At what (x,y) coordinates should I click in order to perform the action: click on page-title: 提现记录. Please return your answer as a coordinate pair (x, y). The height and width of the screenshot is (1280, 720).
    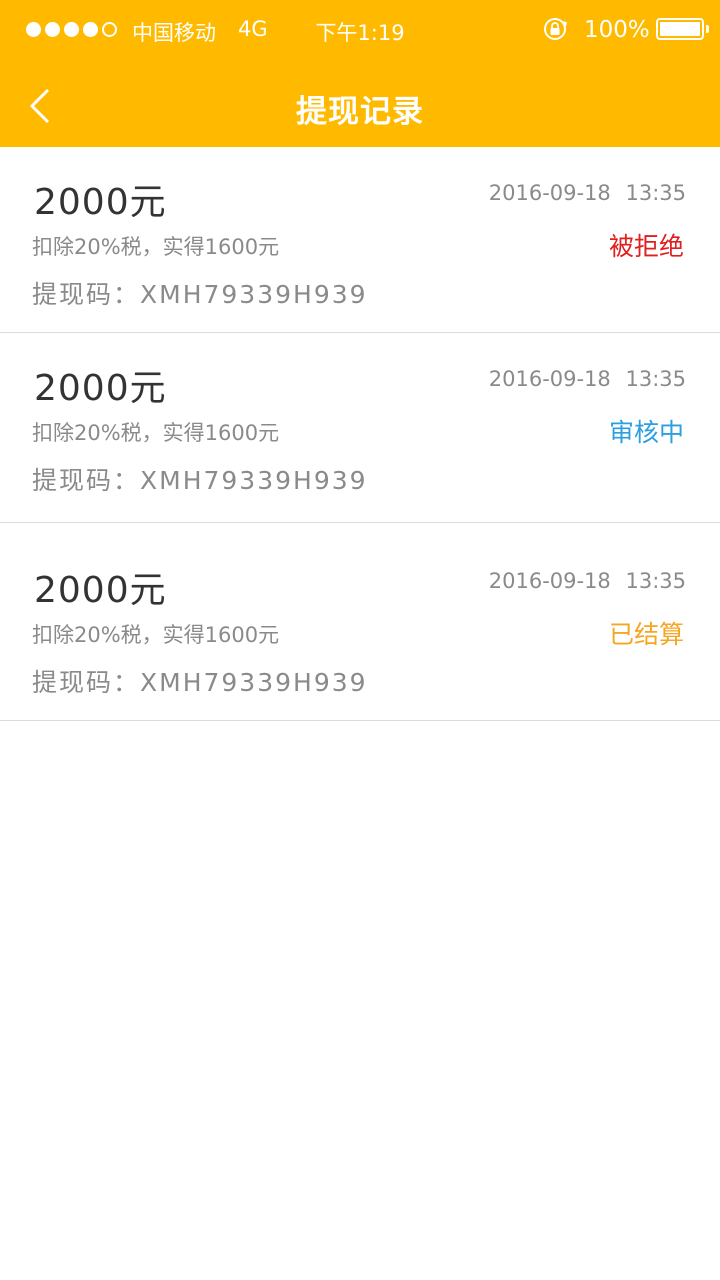
    Looking at the image, I should click on (360, 112).